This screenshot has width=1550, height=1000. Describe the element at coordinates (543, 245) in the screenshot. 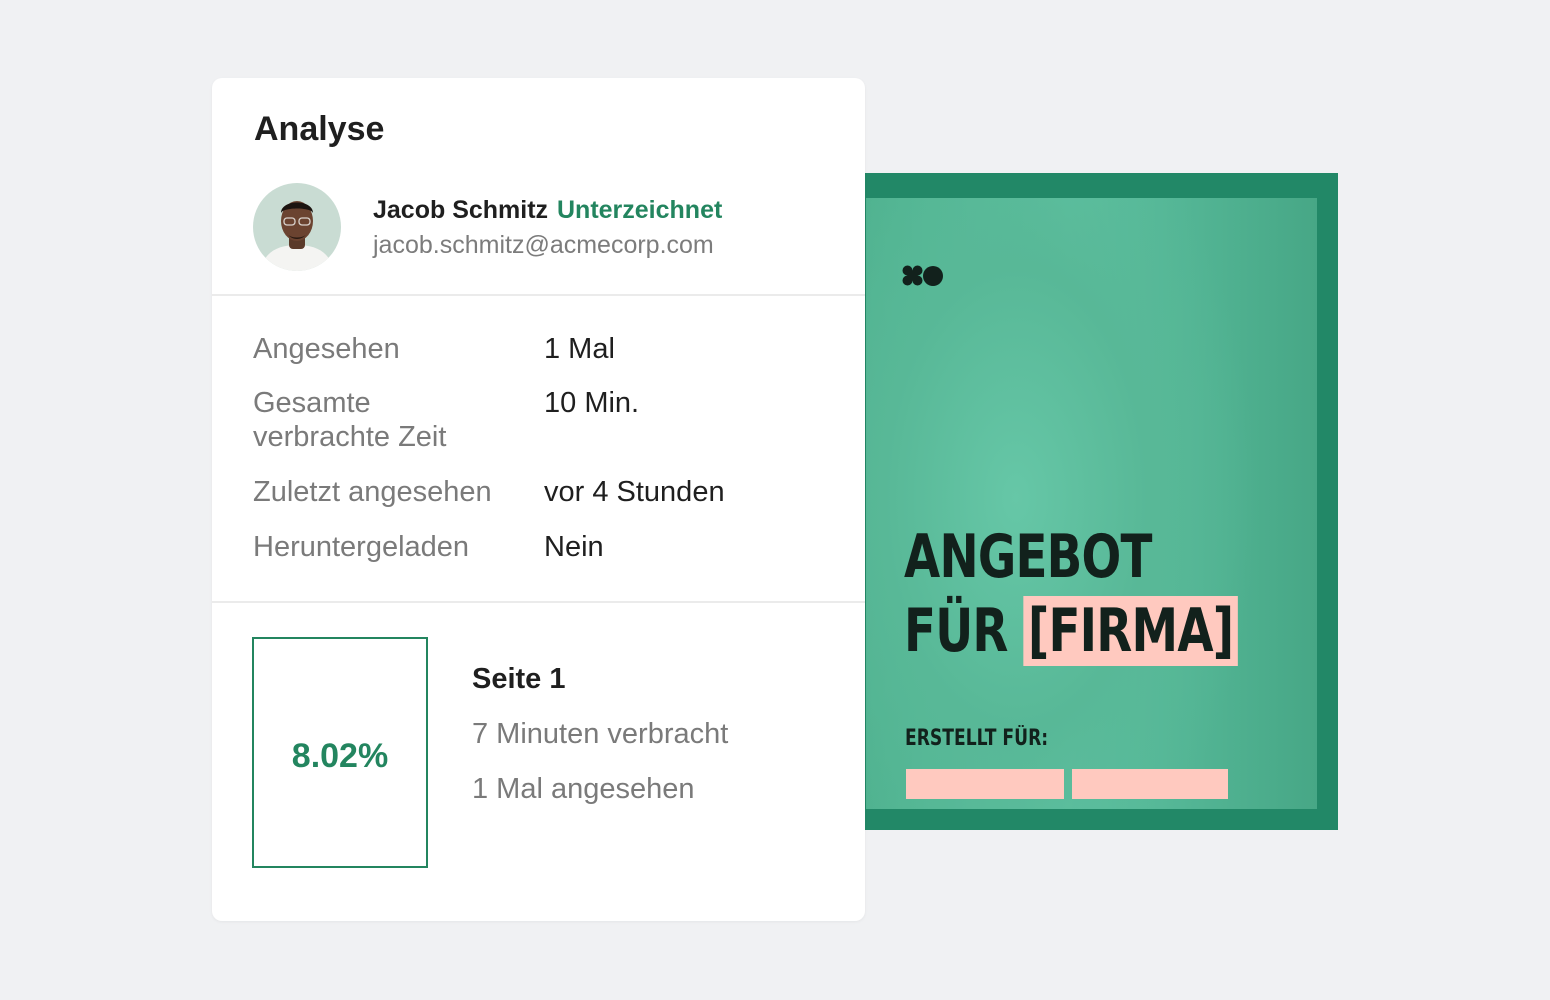

I see `user-email: jacob.schmitz@acmecorp.com` at that location.